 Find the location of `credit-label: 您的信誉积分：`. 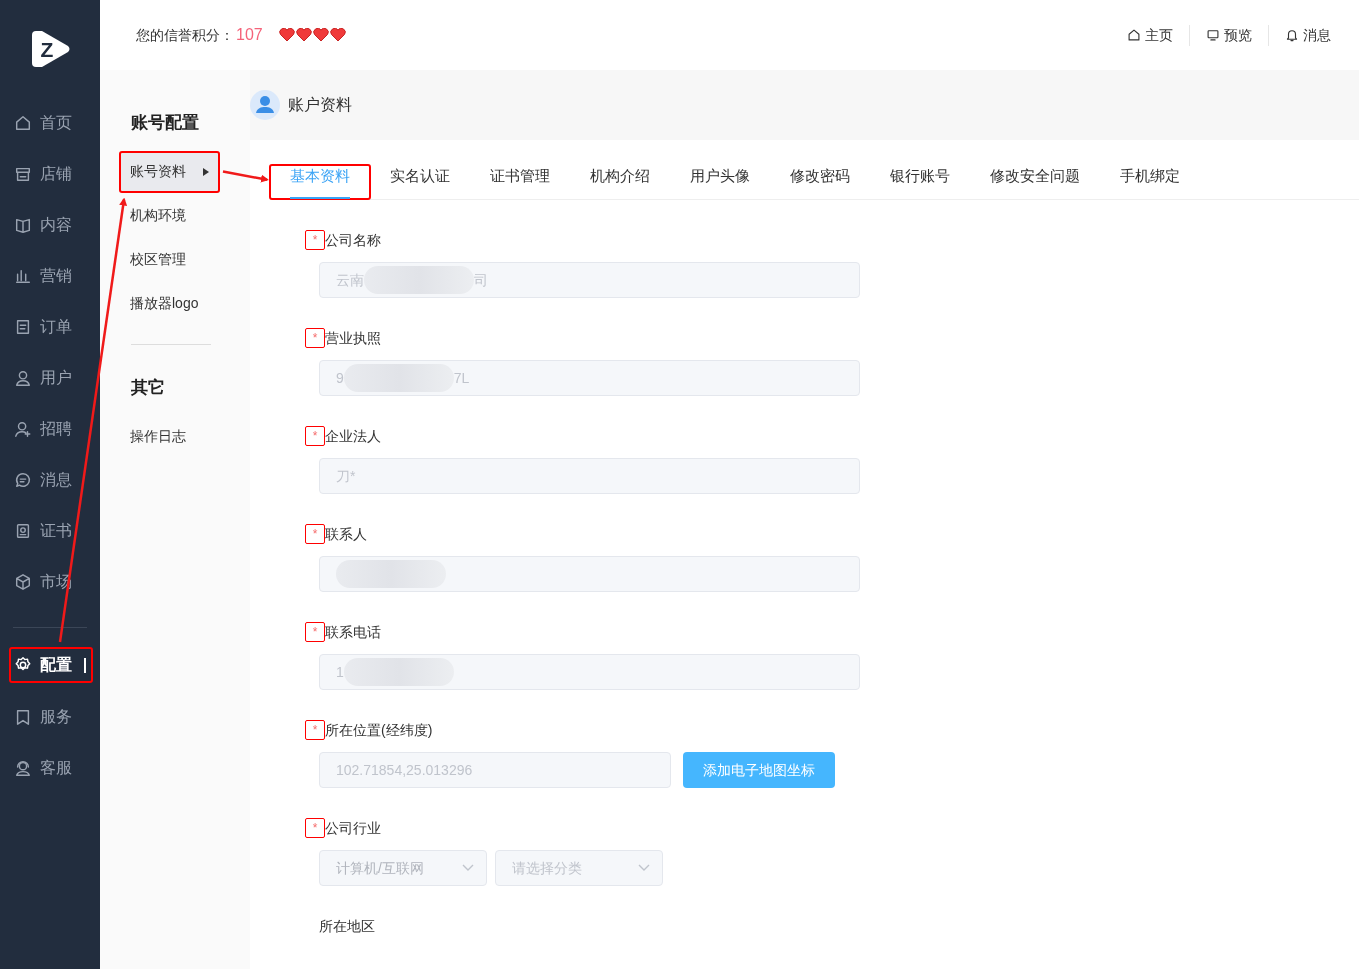

credit-label: 您的信誉积分： is located at coordinates (185, 35).